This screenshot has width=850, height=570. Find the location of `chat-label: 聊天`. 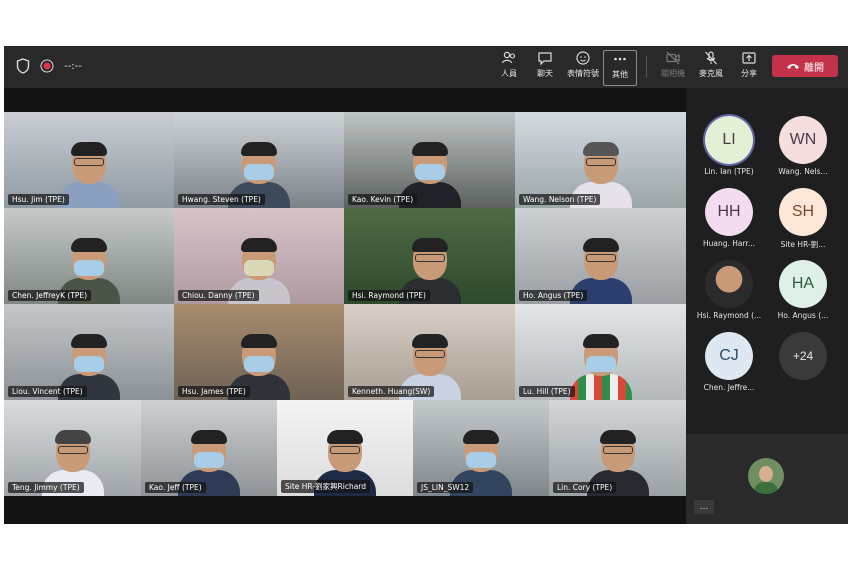

chat-label: 聊天 is located at coordinates (545, 73).